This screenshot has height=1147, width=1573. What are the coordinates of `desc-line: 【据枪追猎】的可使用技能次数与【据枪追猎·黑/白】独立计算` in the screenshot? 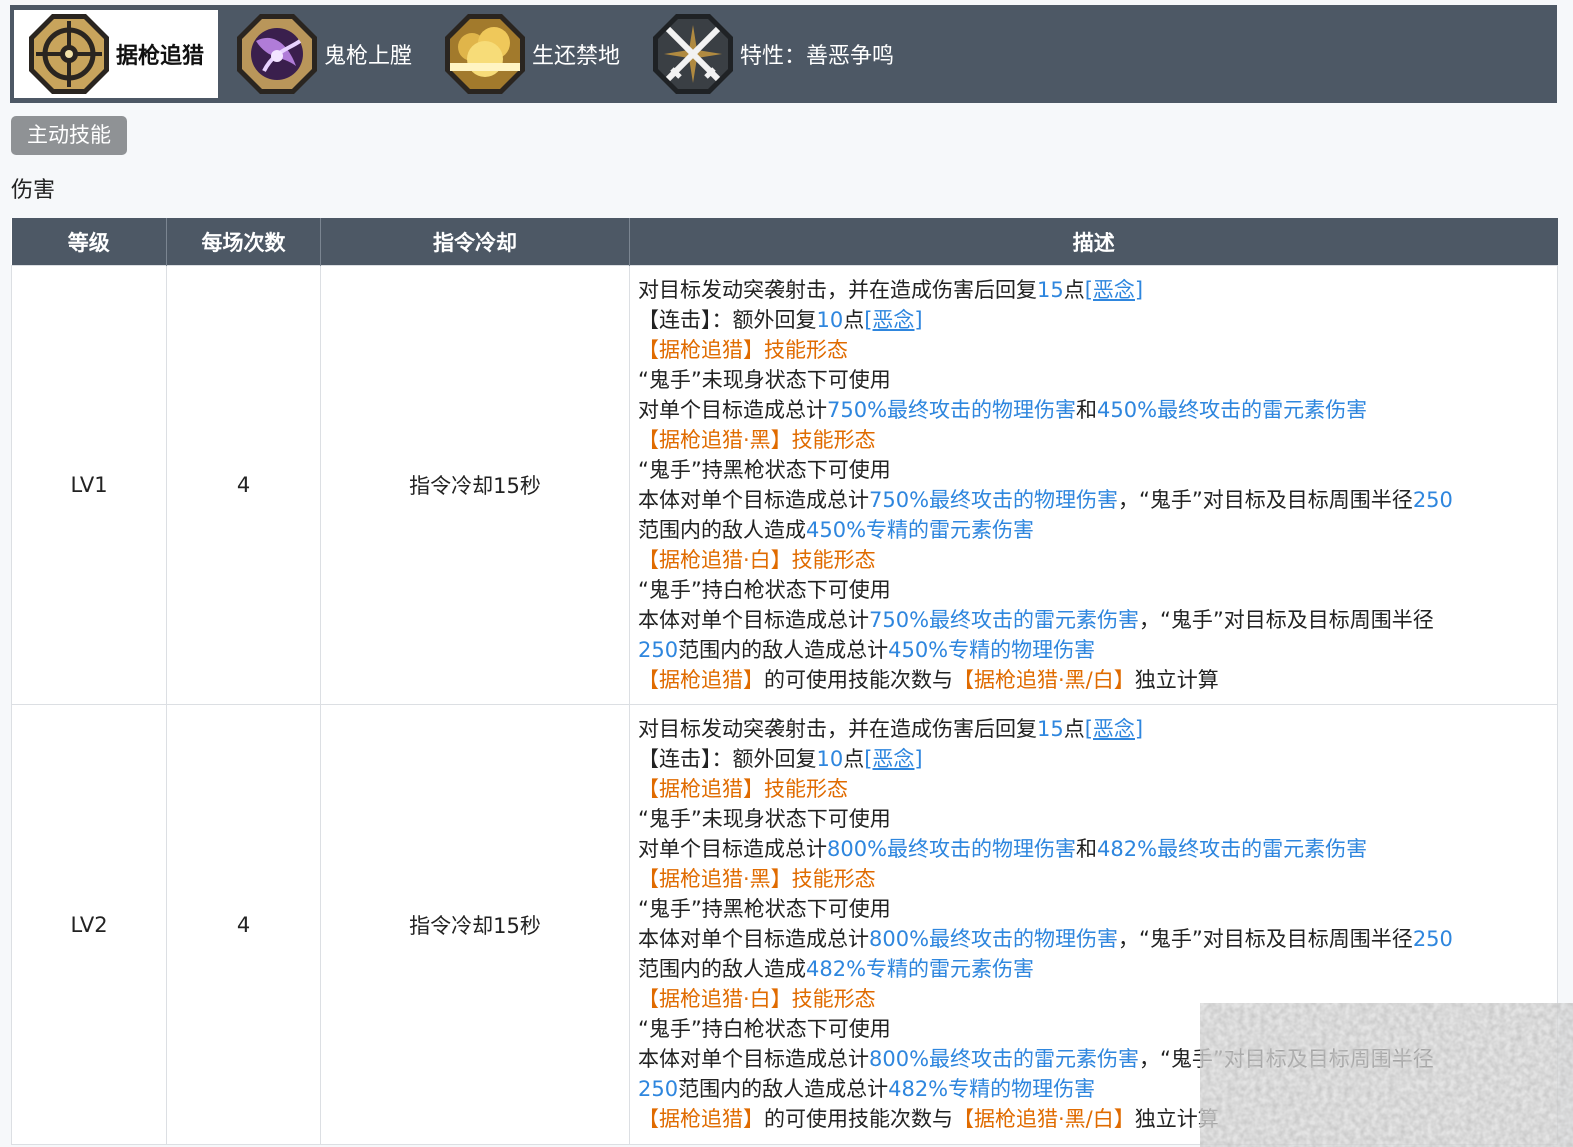 It's located at (1093, 680).